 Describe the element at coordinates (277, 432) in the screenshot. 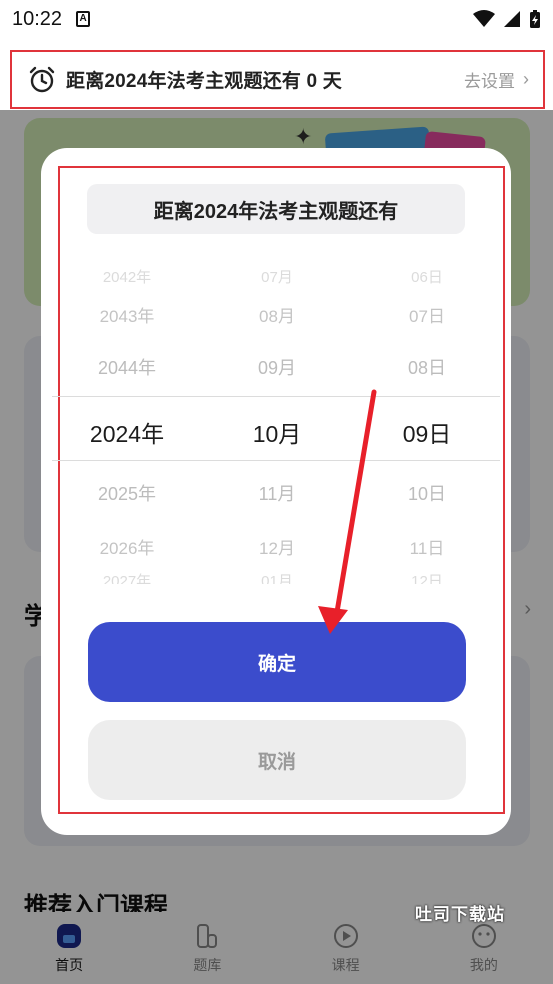

I see `month-option-selected: 10月` at that location.